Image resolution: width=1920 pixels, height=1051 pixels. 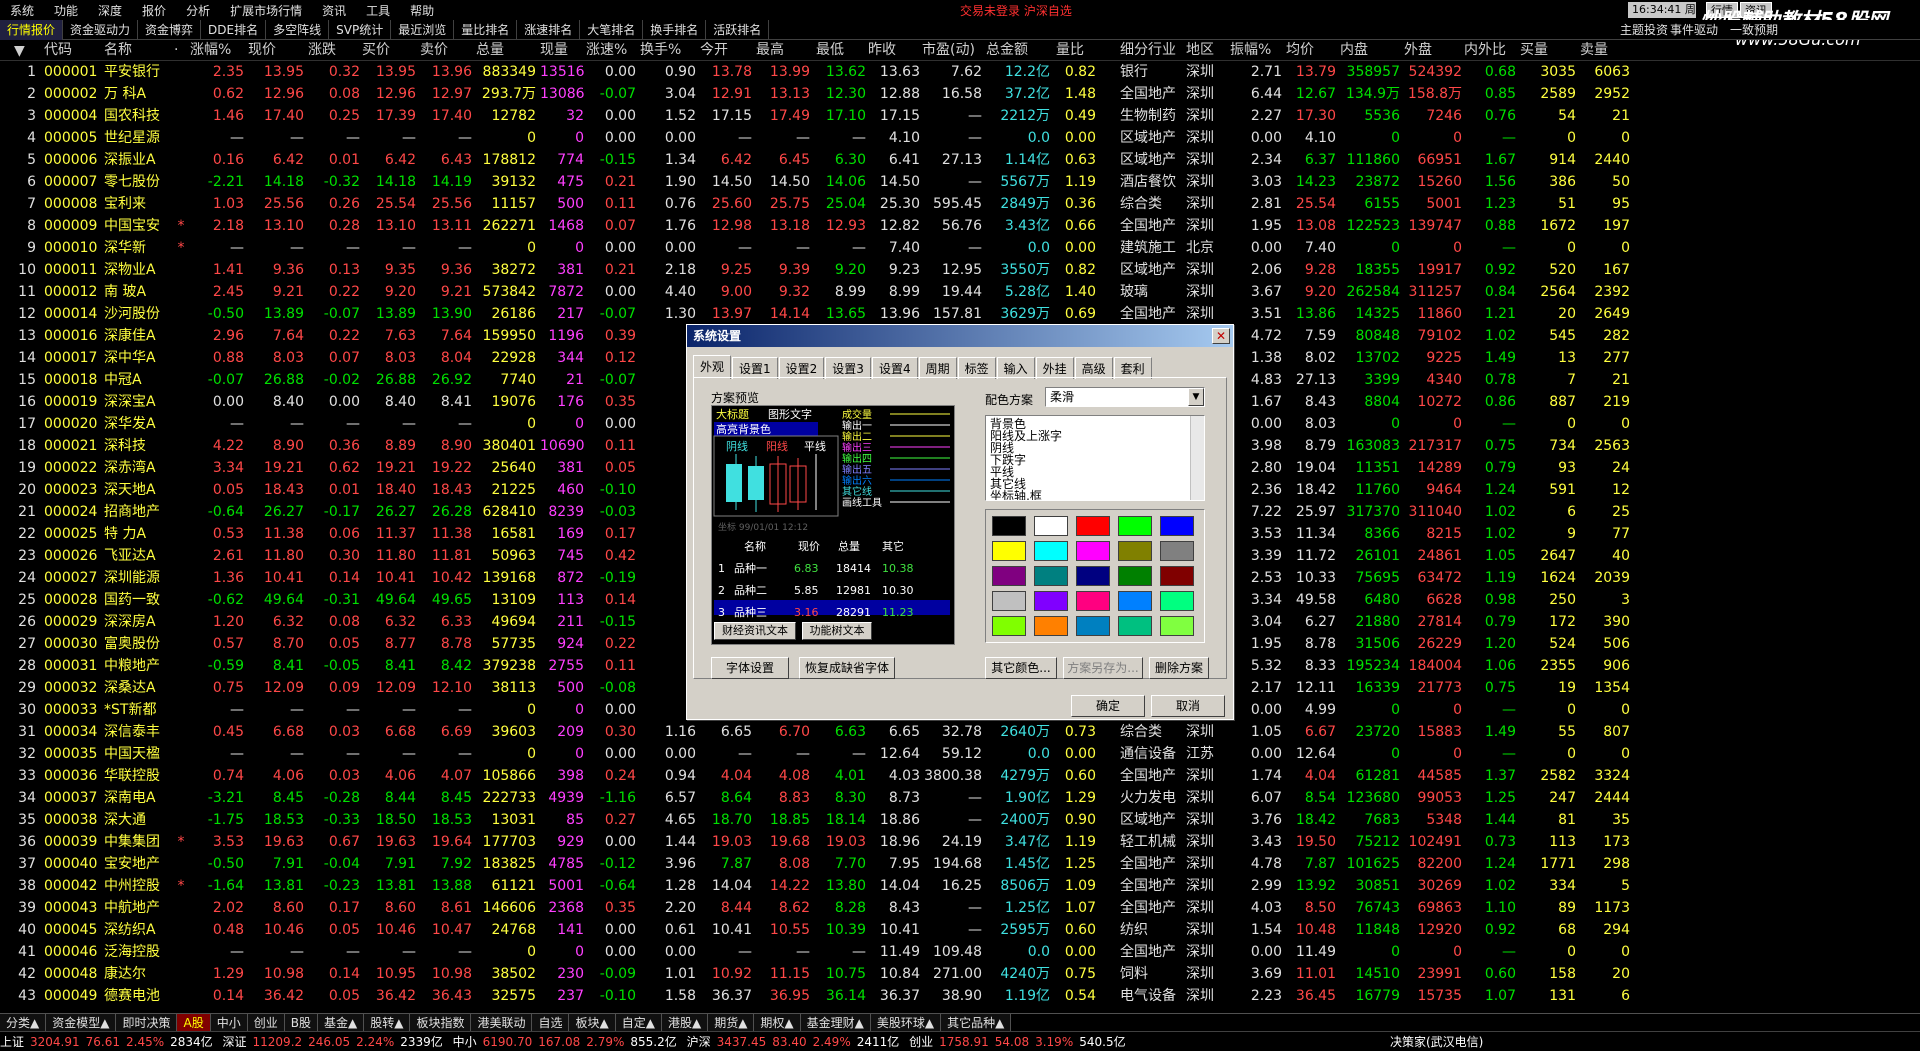 What do you see at coordinates (750, 668) in the screenshot?
I see `font-settings-button: 字体设置` at bounding box center [750, 668].